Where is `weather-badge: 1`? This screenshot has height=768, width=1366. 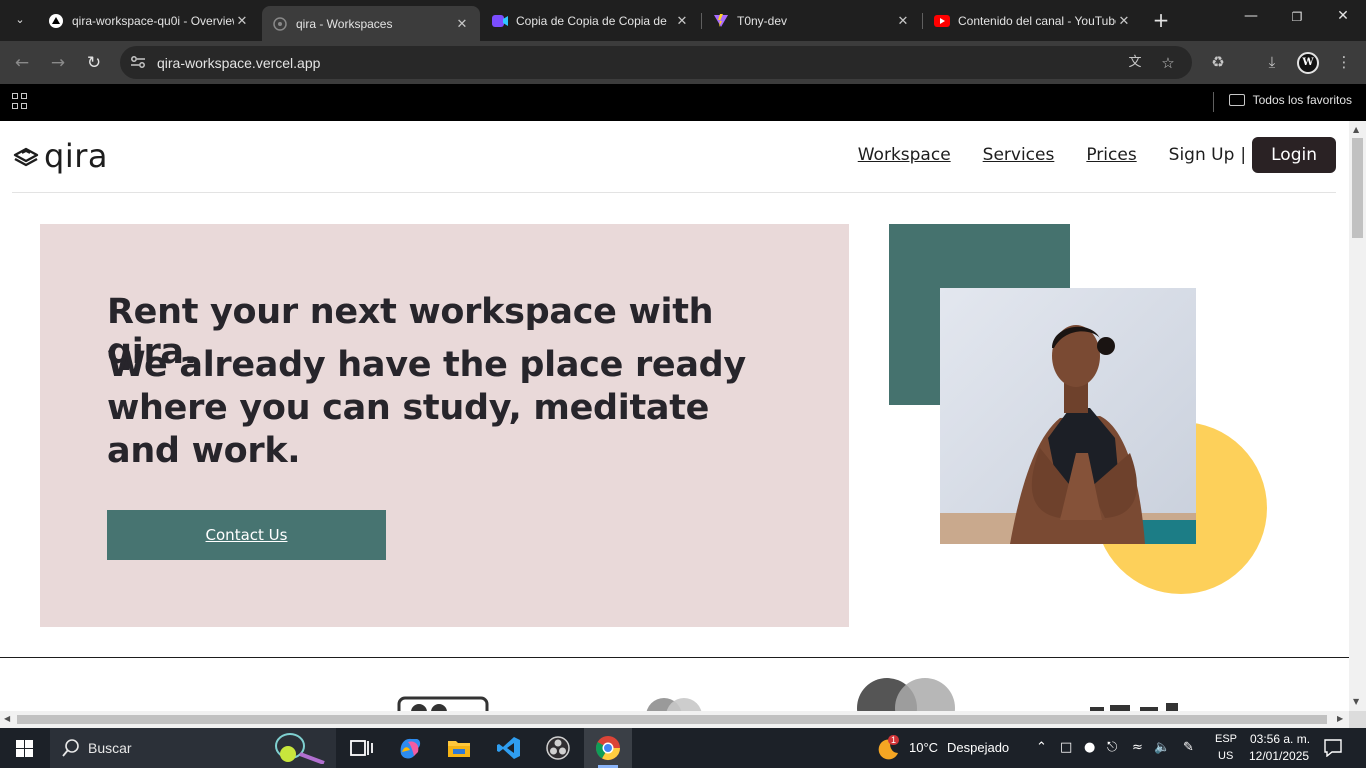 weather-badge: 1 is located at coordinates (894, 740).